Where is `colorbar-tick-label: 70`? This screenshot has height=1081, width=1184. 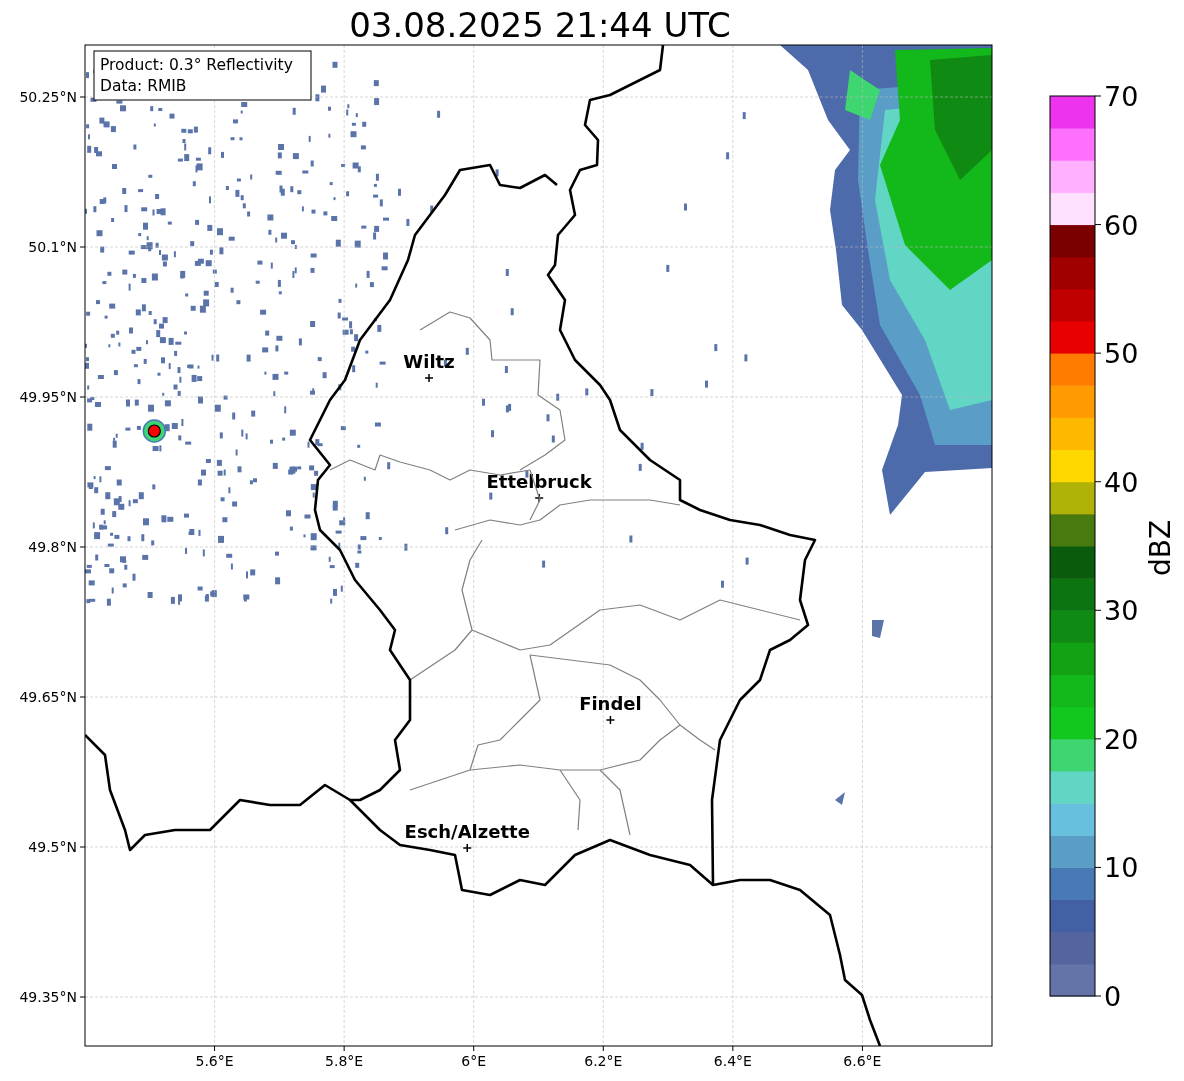
colorbar-tick-label: 70 is located at coordinates (1121, 96).